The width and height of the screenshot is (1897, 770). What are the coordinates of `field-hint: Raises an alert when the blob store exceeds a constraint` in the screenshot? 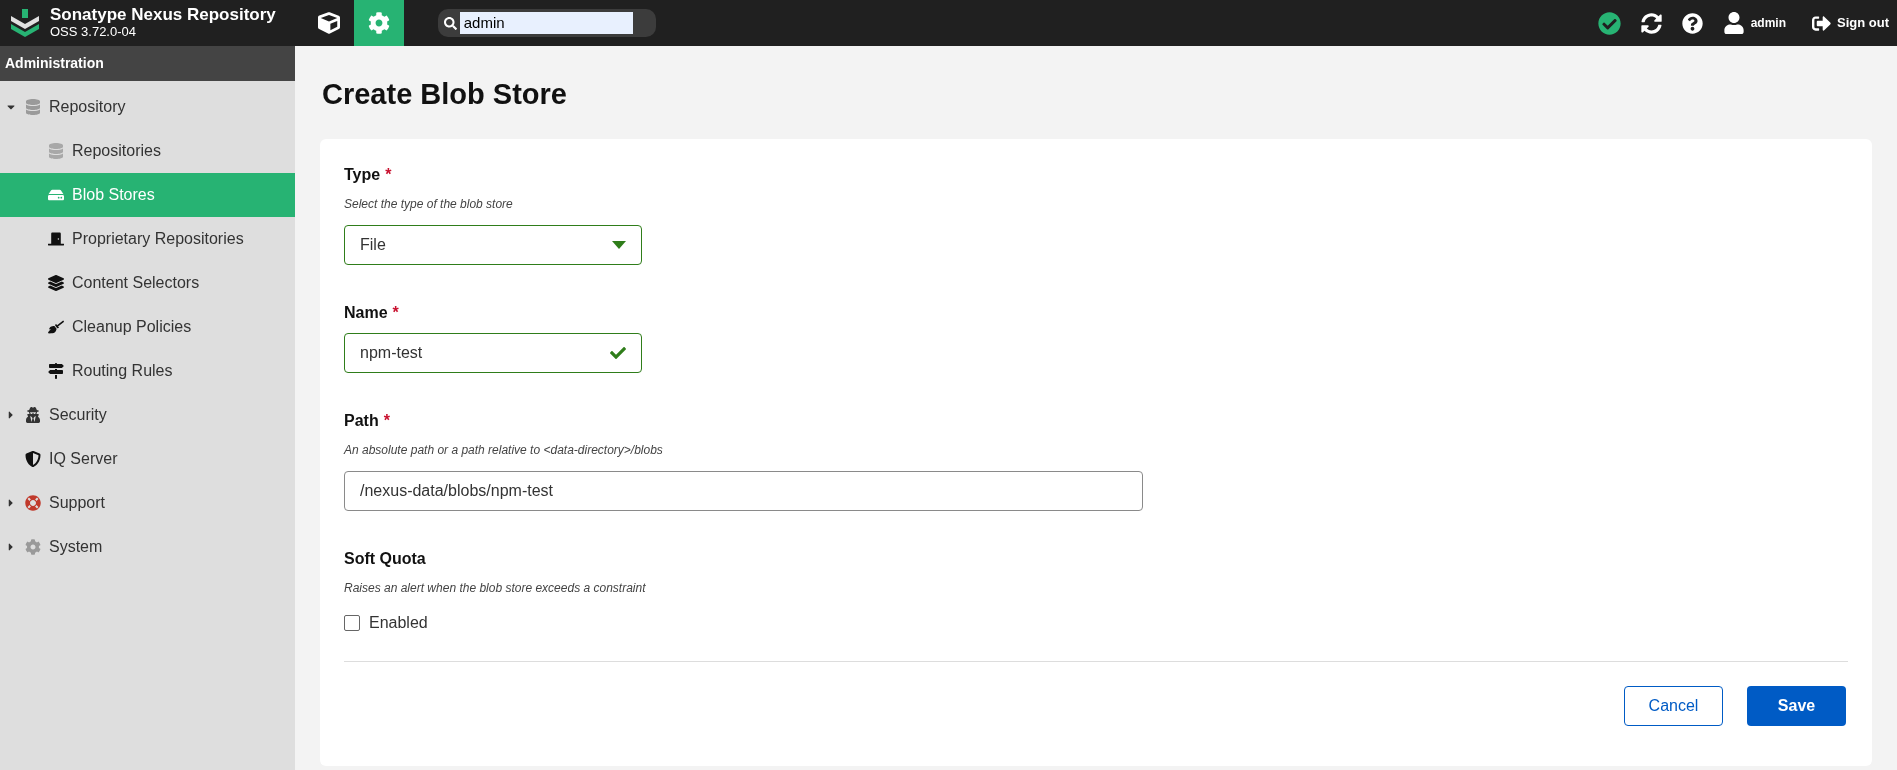 It's located at (495, 588).